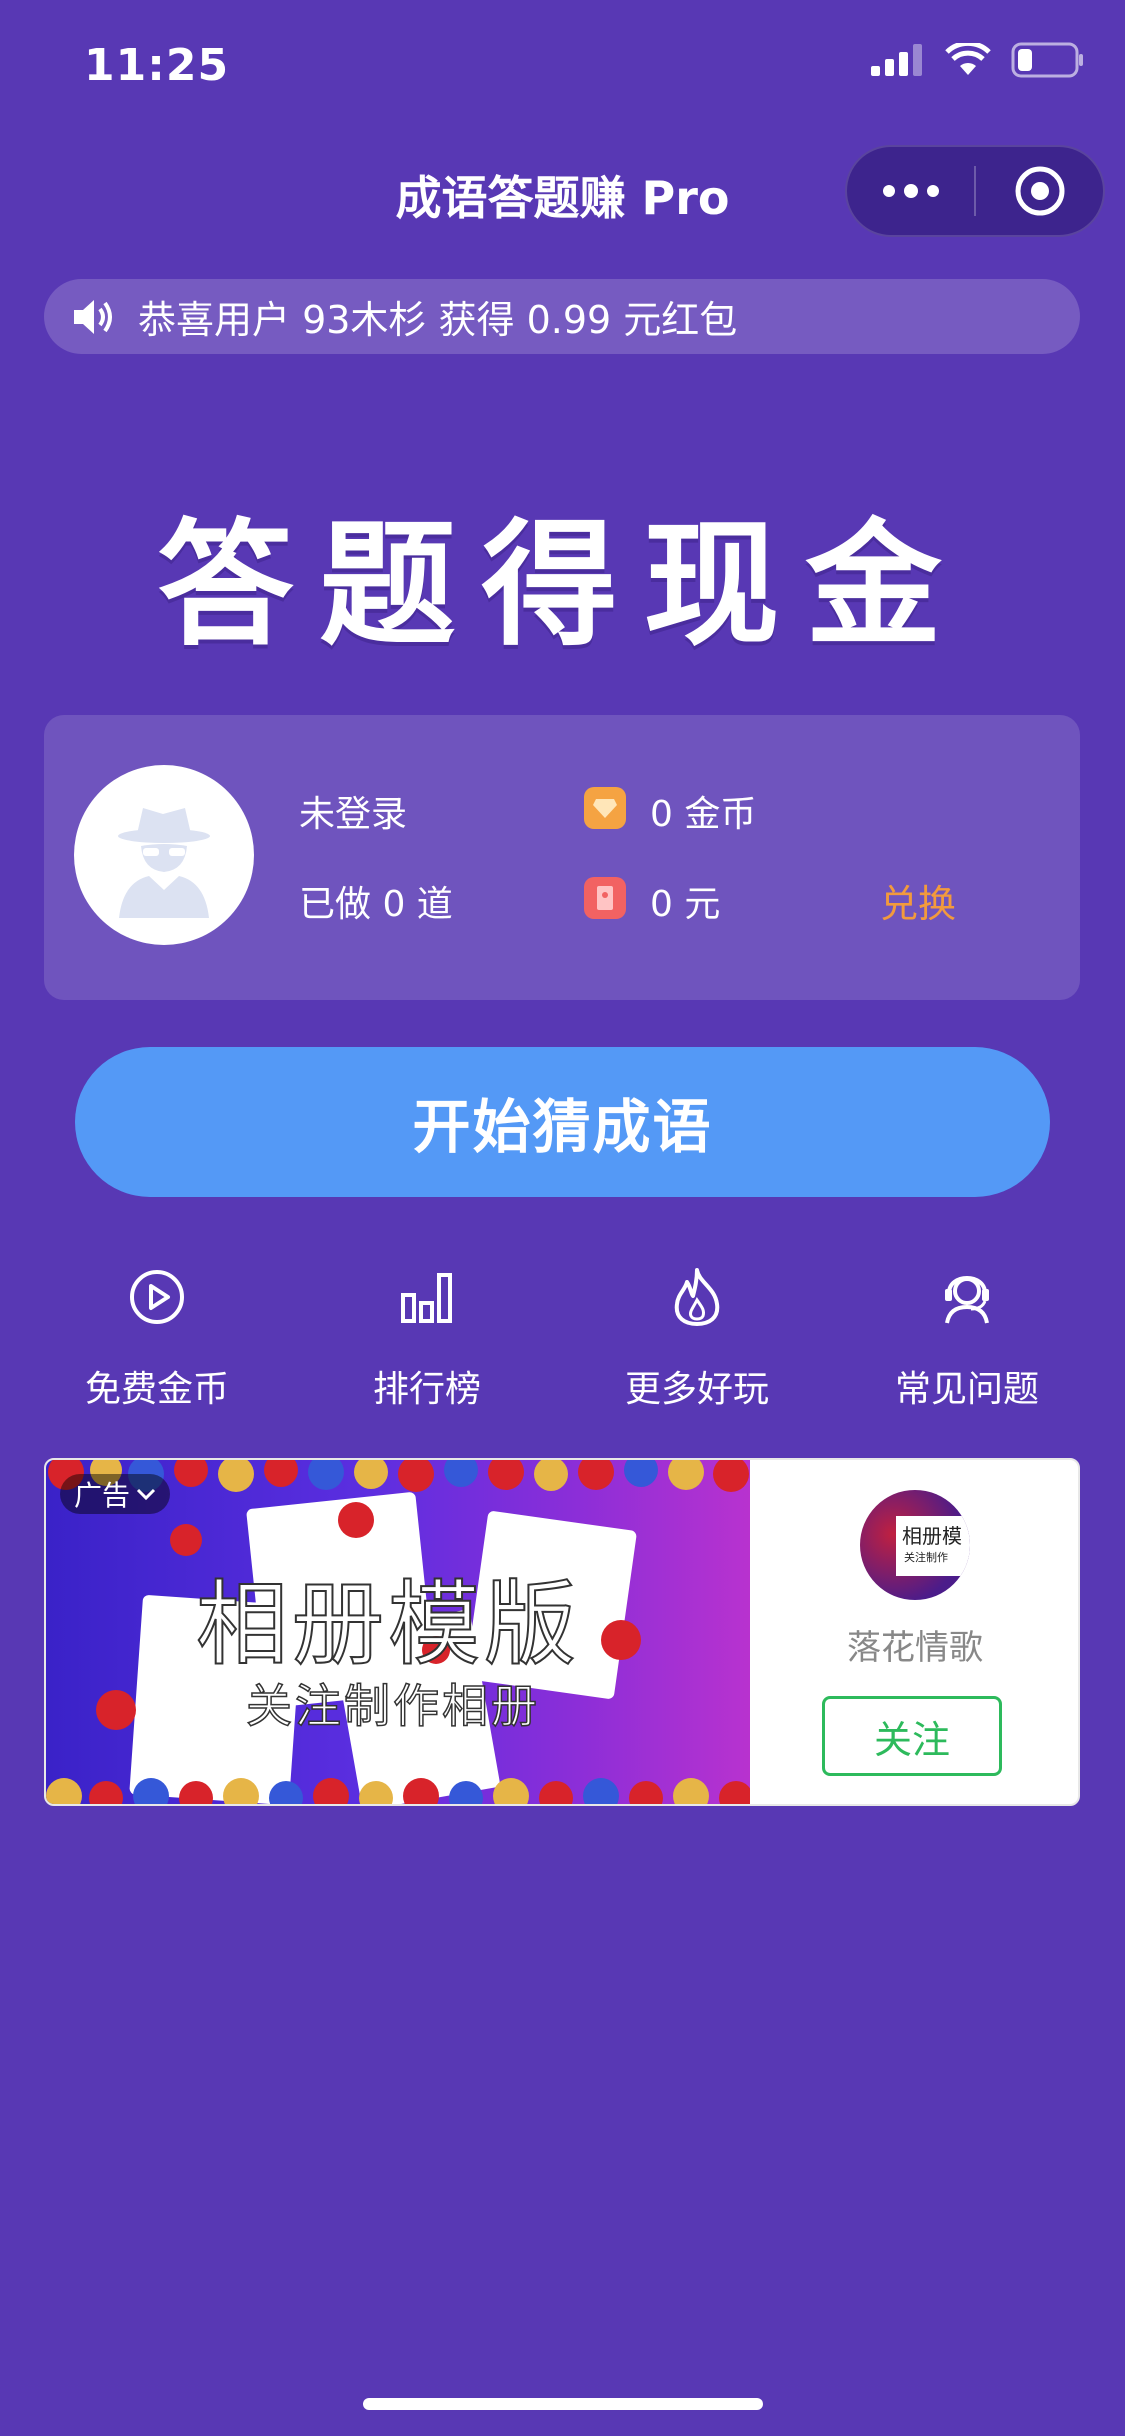 The height and width of the screenshot is (2436, 1125). Describe the element at coordinates (926, 1557) in the screenshot. I see `ad-avatar-subtext: 关注制作` at that location.